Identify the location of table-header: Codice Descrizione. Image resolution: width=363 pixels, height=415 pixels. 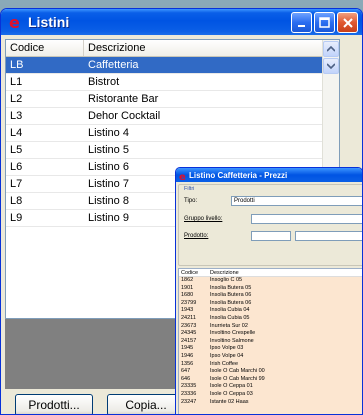
(172, 48).